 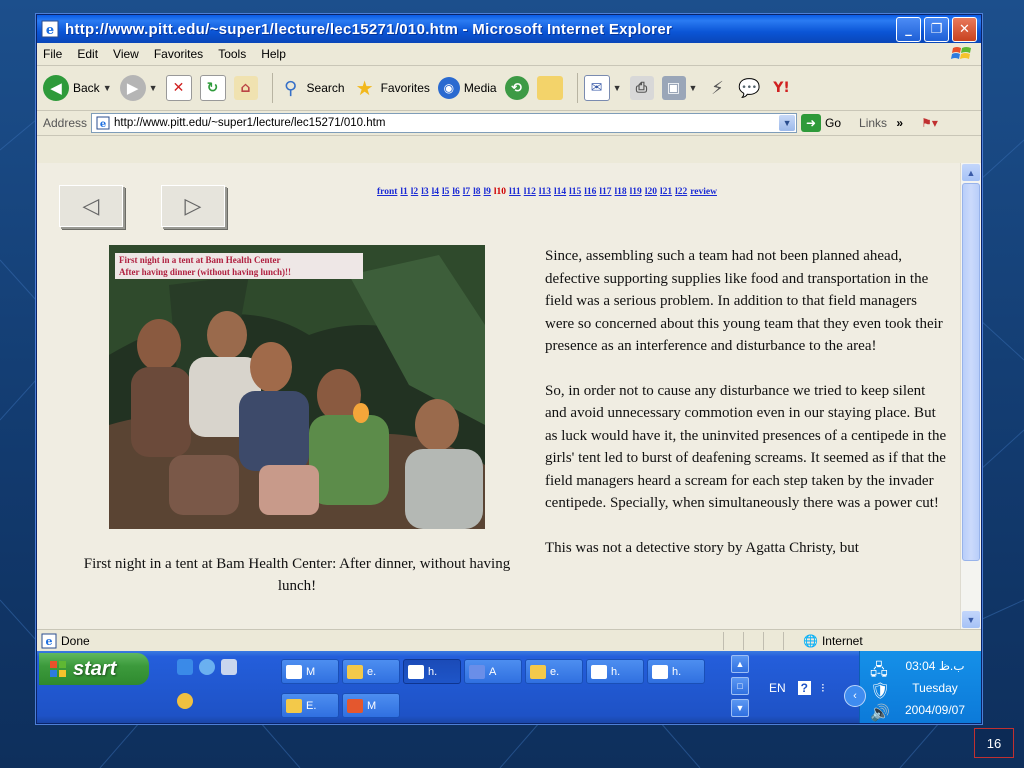 I want to click on status-bar: e Done 🌐 Internet, so click(x=509, y=640).